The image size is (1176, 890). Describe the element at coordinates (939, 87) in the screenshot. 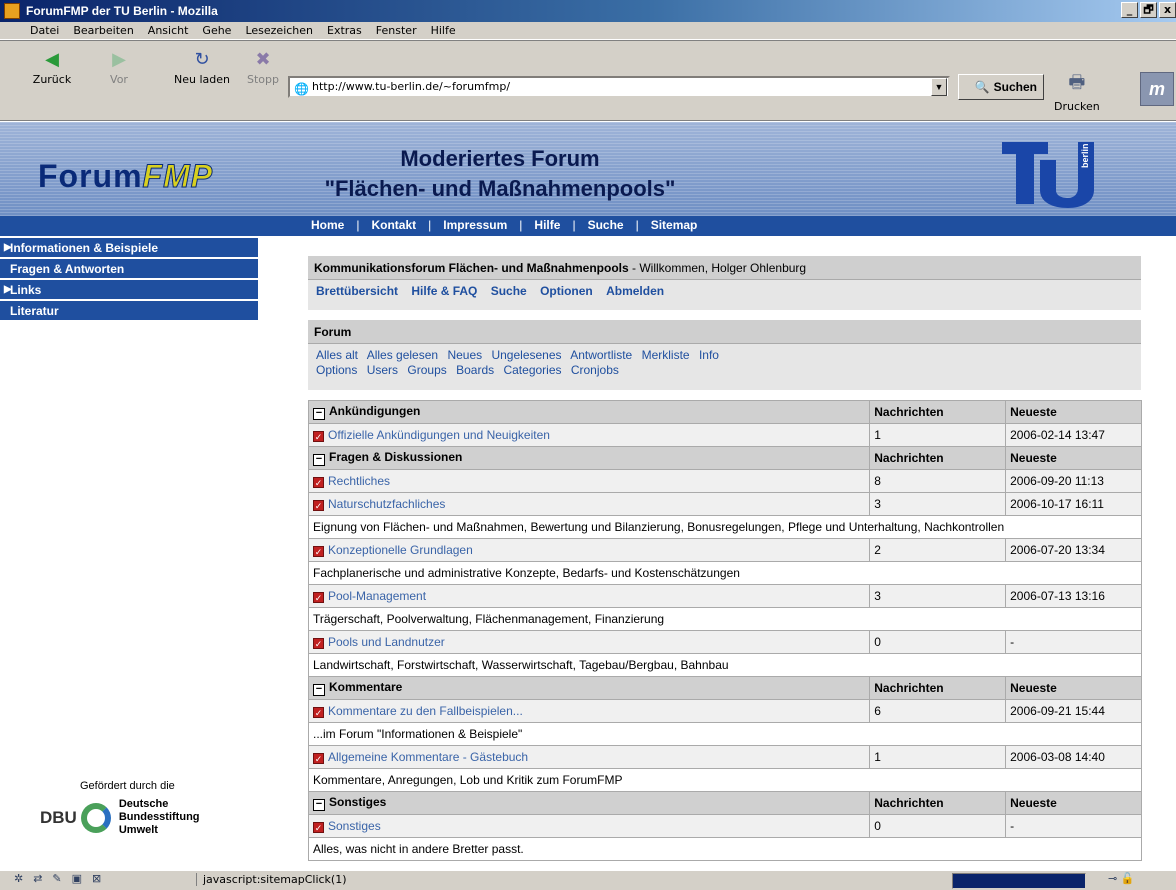

I see `url-dropdown-button: ▼` at that location.